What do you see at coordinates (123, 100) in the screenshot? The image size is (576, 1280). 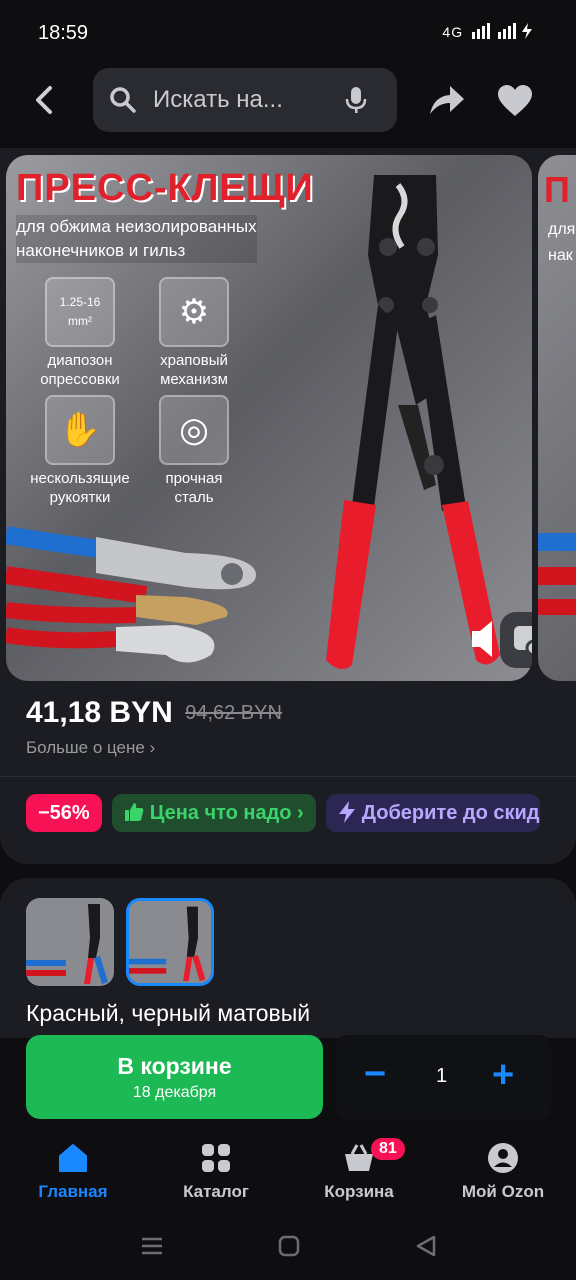 I see `search-icon` at bounding box center [123, 100].